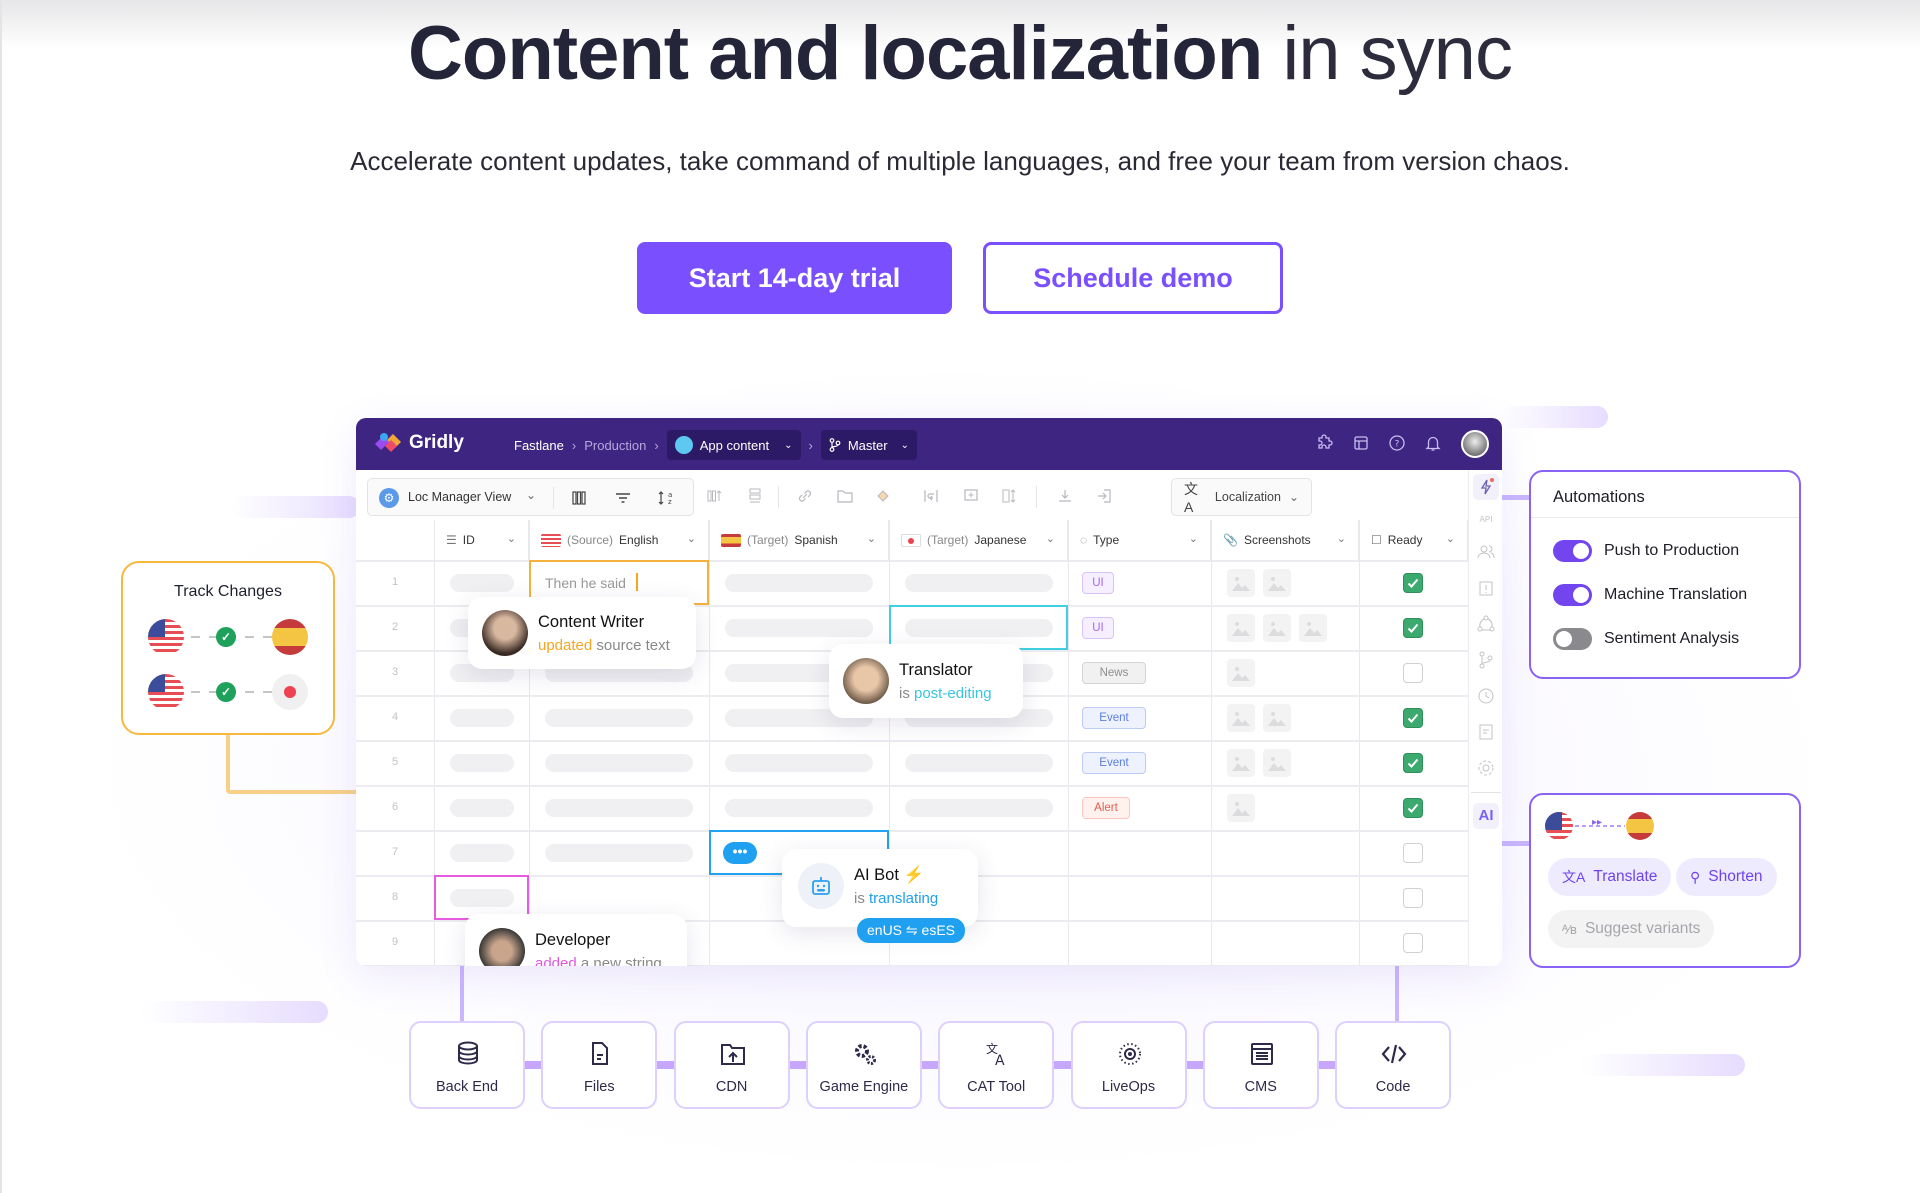 The image size is (1920, 1193). What do you see at coordinates (805, 496) in the screenshot?
I see `link-icon` at bounding box center [805, 496].